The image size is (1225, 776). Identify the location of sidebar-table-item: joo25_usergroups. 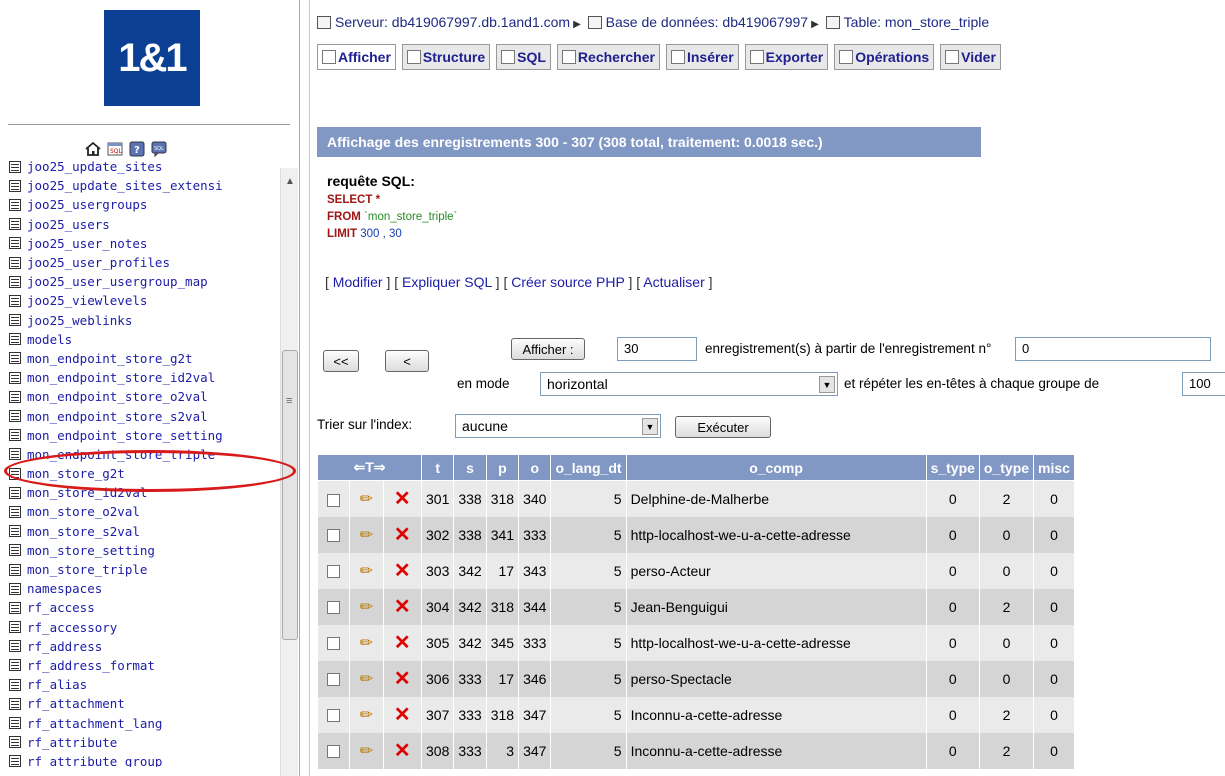
(143, 204).